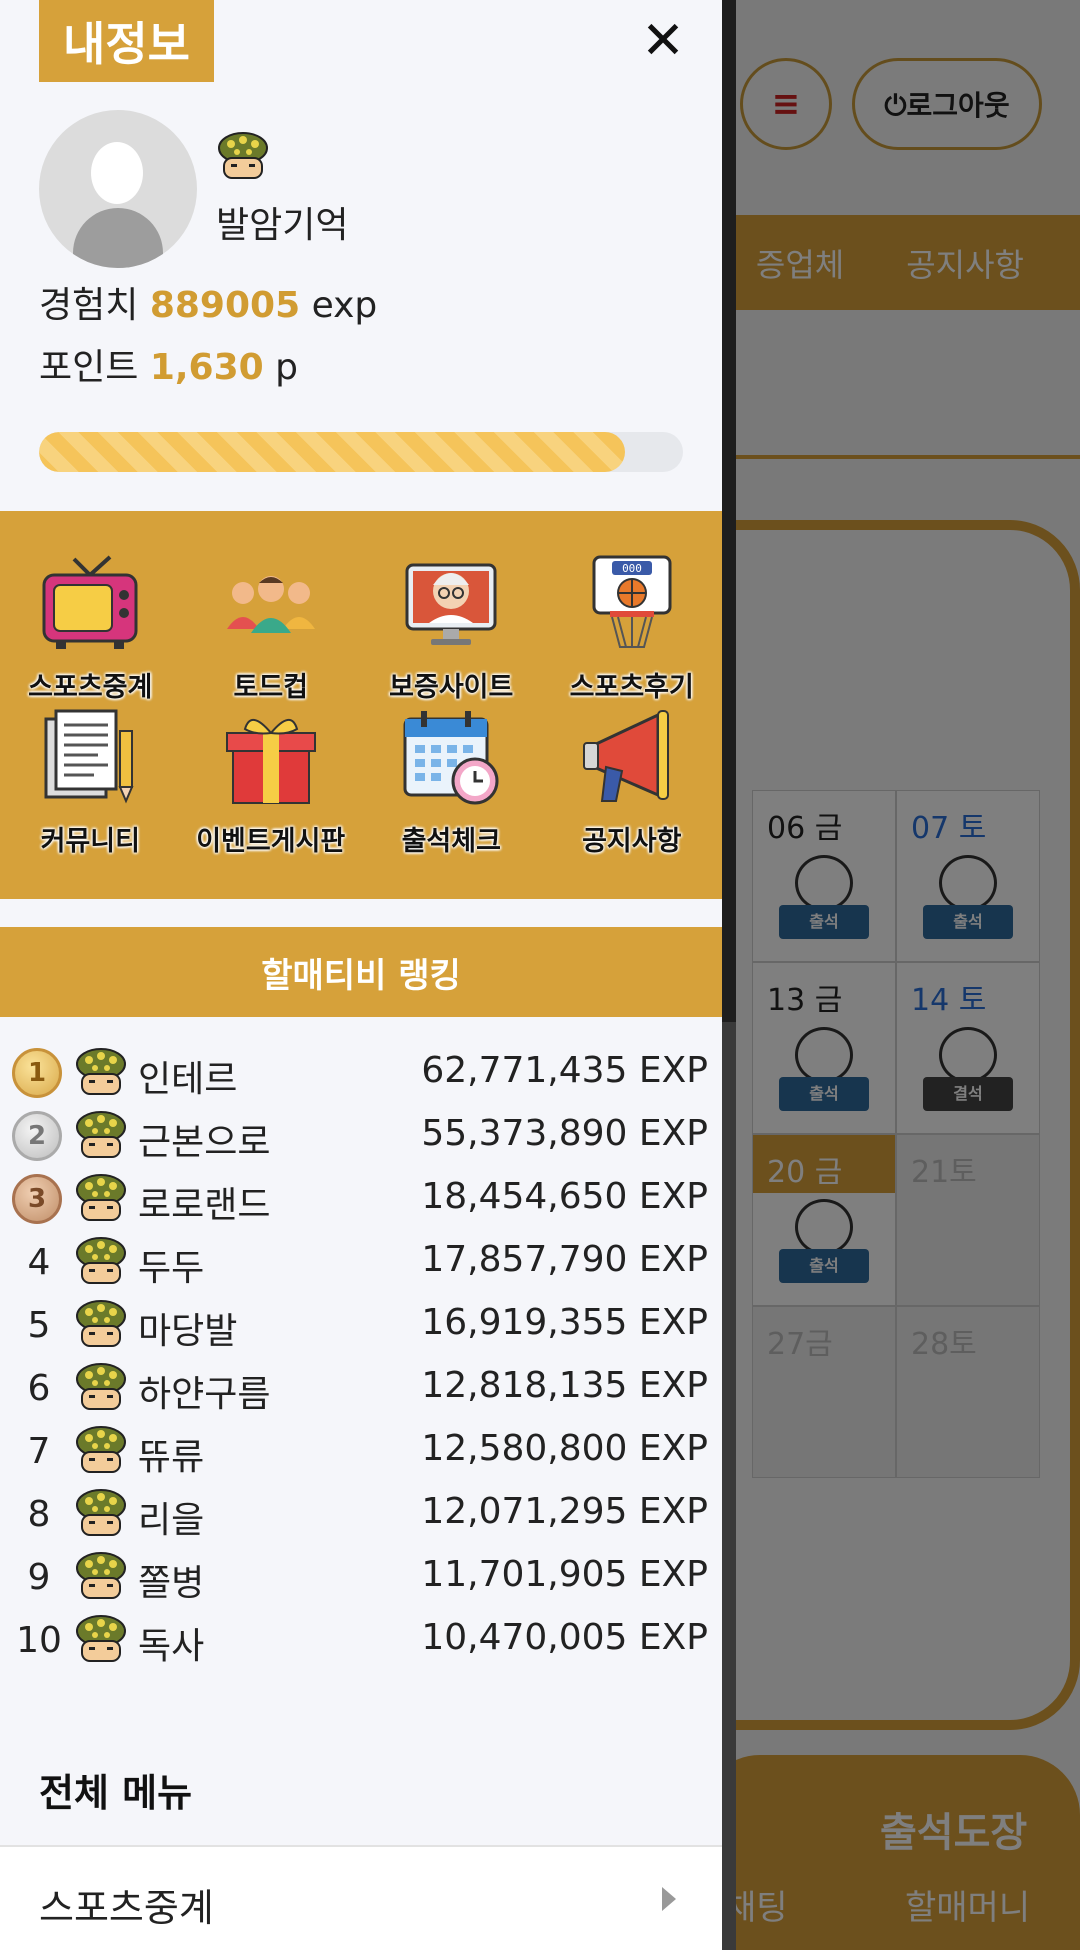  I want to click on ranking-row: 10 독사 10,470,005 EXP, so click(361, 1638).